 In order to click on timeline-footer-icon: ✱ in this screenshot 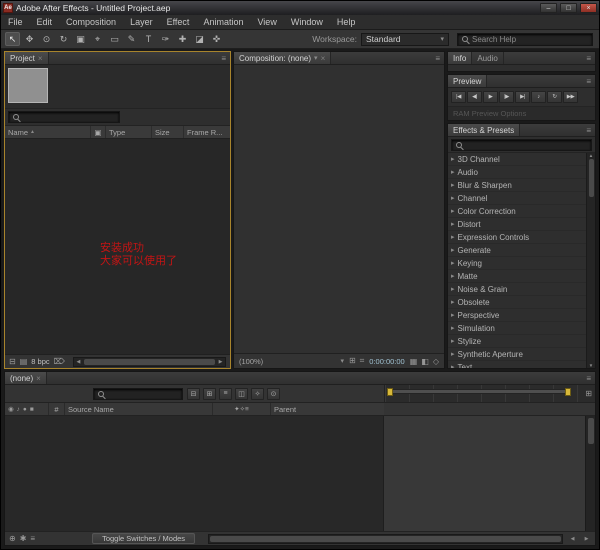, I will do `click(23, 538)`.